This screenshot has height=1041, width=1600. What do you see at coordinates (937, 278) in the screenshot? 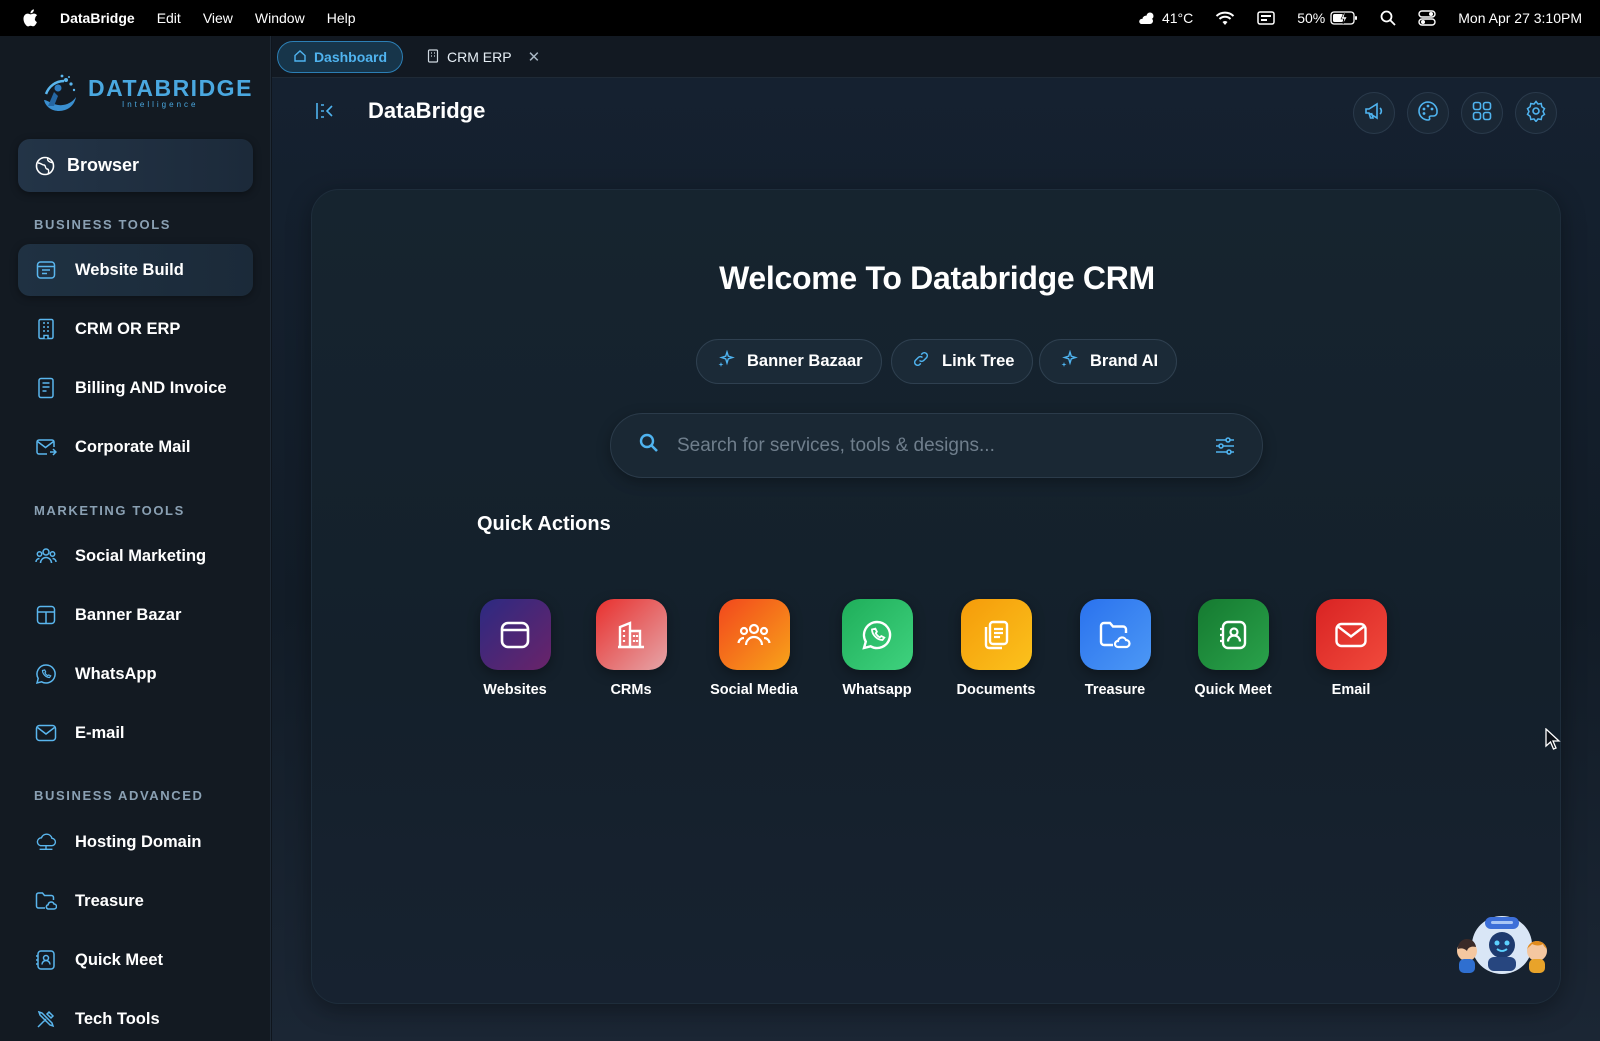
I see `welcome-heading: Welcome To Databridge CRM` at bounding box center [937, 278].